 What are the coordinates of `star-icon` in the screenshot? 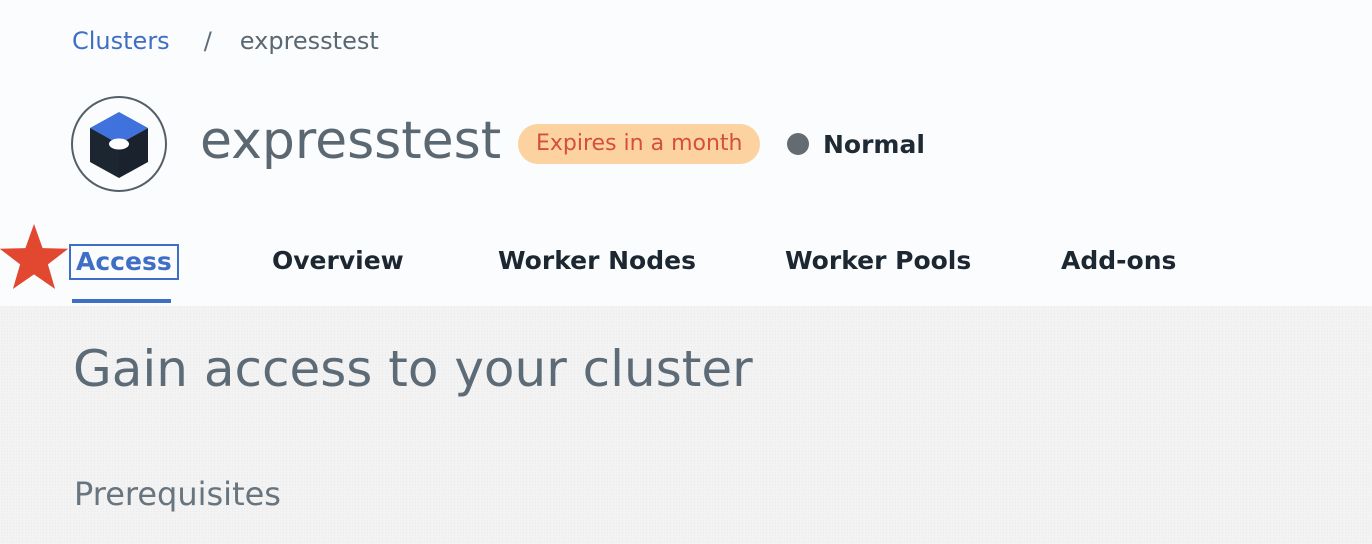 It's located at (34, 256).